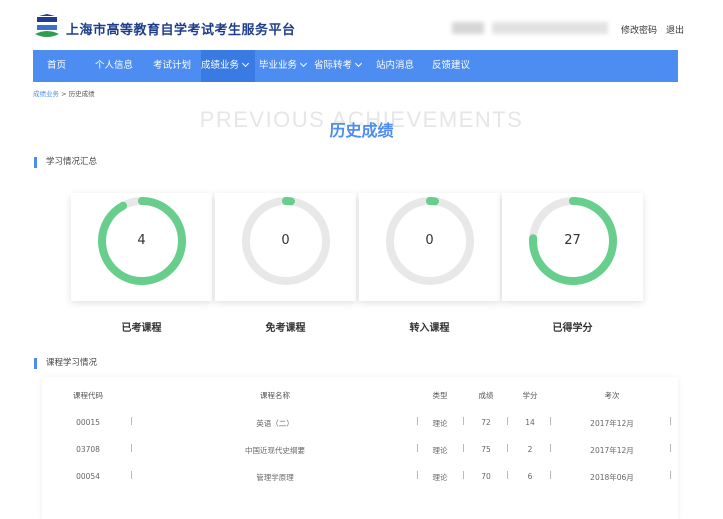  What do you see at coordinates (46, 94) in the screenshot?
I see `breadcrumb-parent-link: 成绩业务` at bounding box center [46, 94].